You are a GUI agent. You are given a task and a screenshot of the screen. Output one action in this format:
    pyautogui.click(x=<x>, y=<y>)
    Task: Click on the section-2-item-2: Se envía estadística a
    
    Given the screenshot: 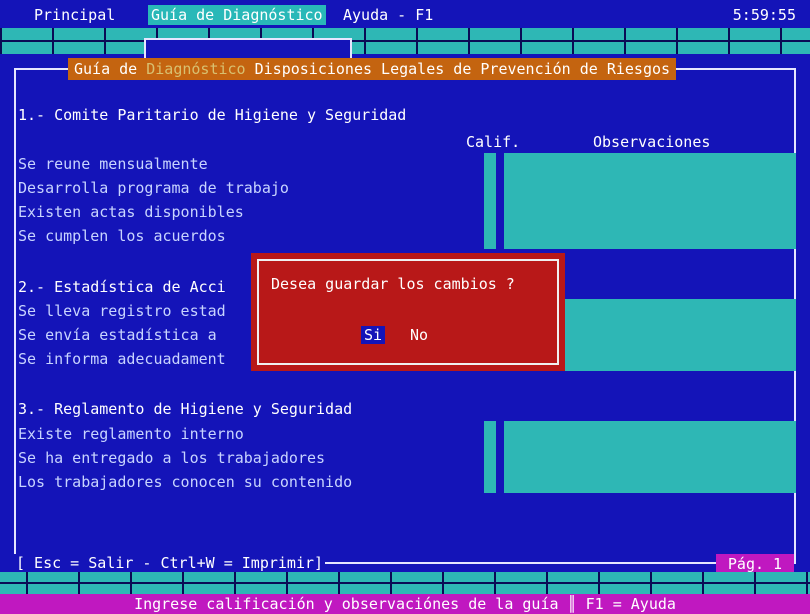 What is the action you would take?
    pyautogui.click(x=117, y=335)
    